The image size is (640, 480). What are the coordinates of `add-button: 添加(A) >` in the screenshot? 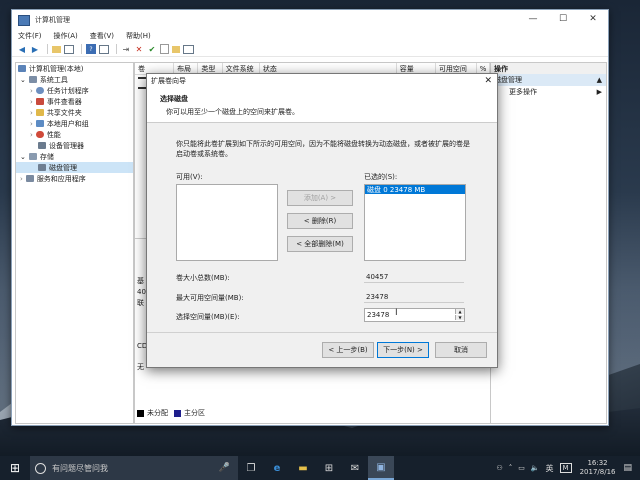 It's located at (320, 198).